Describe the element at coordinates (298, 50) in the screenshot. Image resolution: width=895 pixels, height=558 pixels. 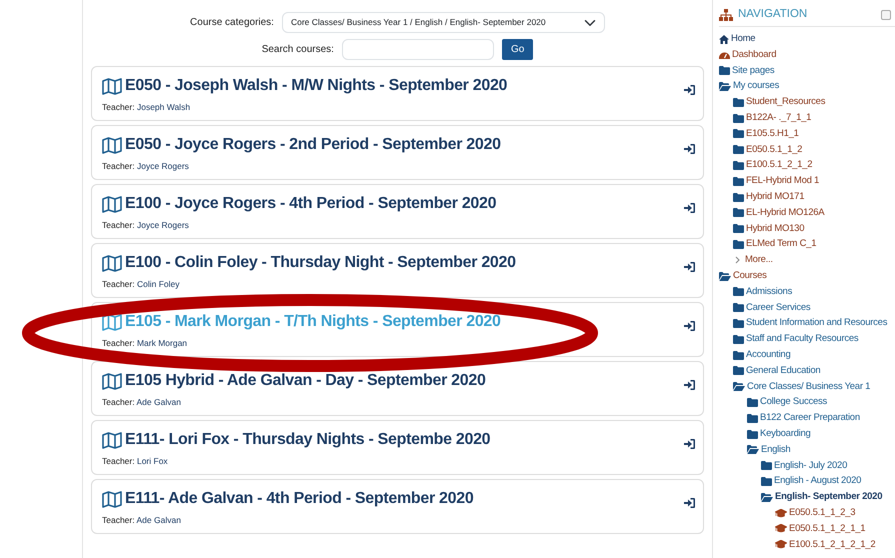
I see `search-label: Search courses:` at that location.